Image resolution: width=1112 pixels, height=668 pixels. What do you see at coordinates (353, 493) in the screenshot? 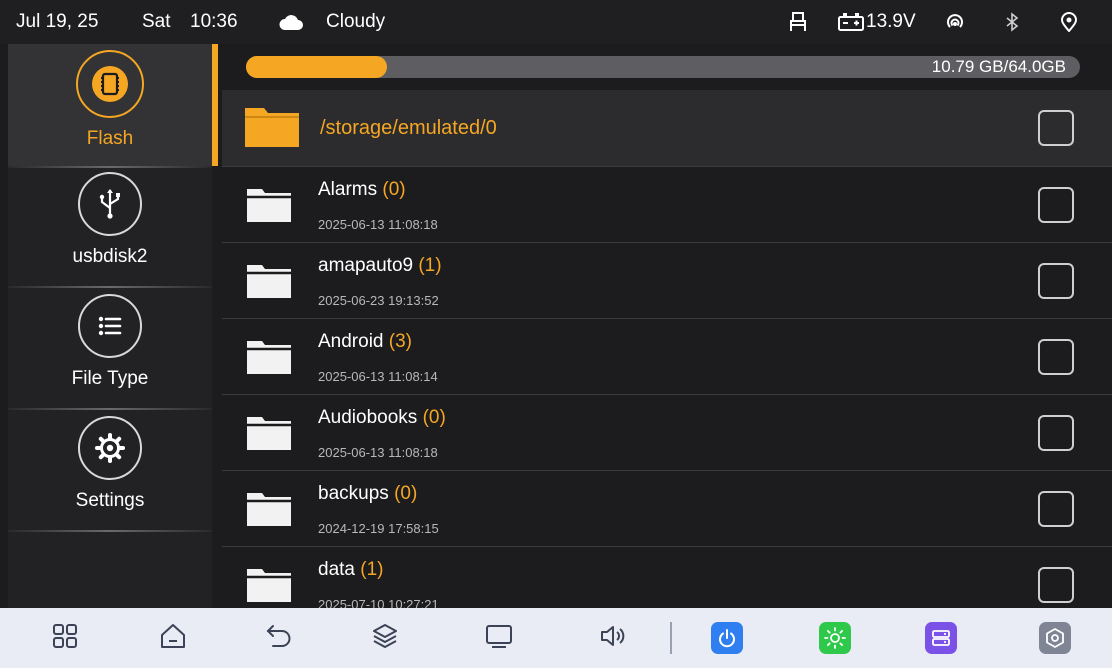
I see `file-name-text: backups` at bounding box center [353, 493].